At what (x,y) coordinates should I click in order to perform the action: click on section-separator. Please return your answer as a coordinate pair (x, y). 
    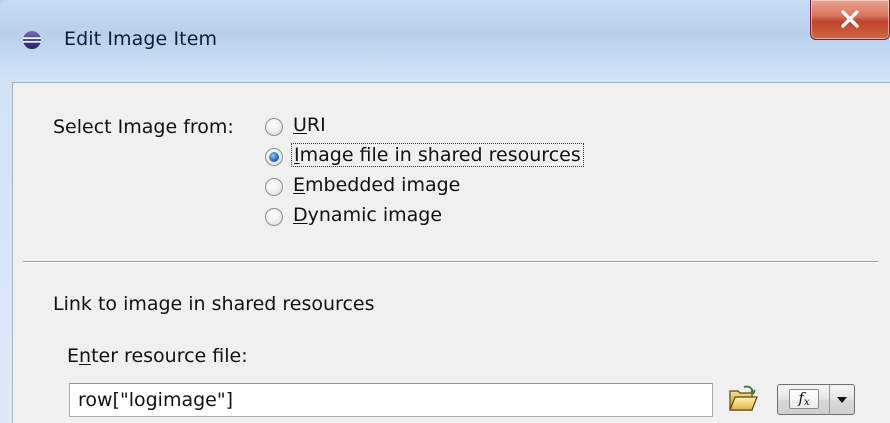
    Looking at the image, I should click on (450, 262).